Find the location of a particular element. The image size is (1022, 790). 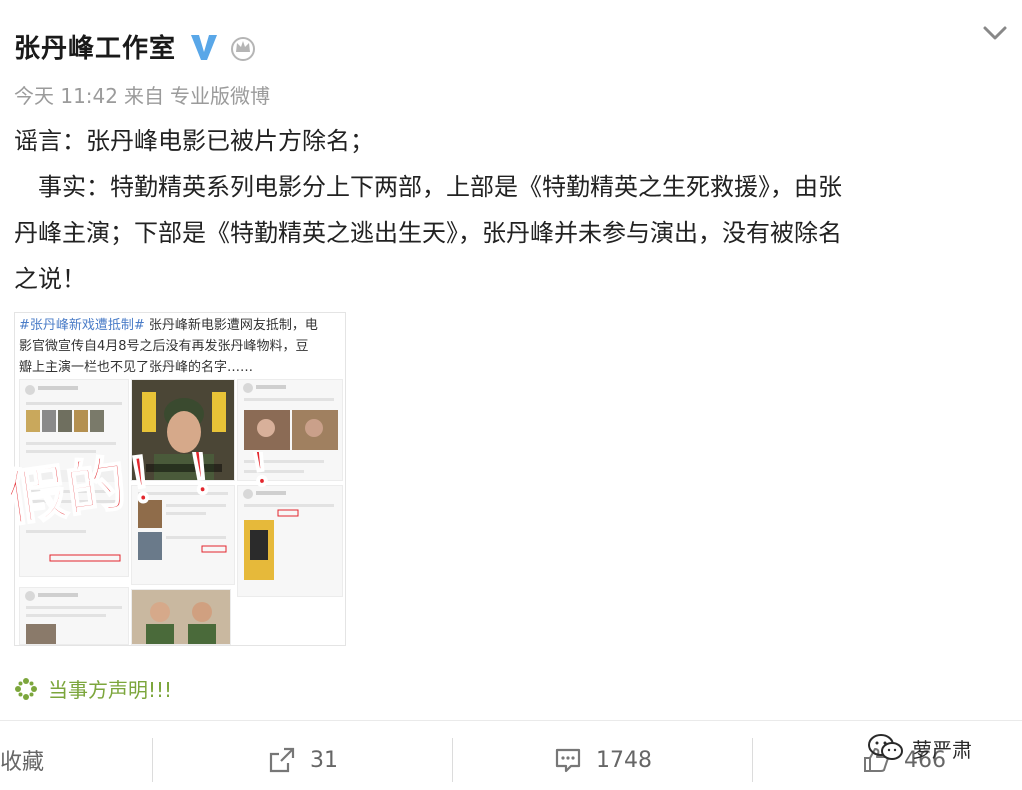

wechat-icon is located at coordinates (885, 747).